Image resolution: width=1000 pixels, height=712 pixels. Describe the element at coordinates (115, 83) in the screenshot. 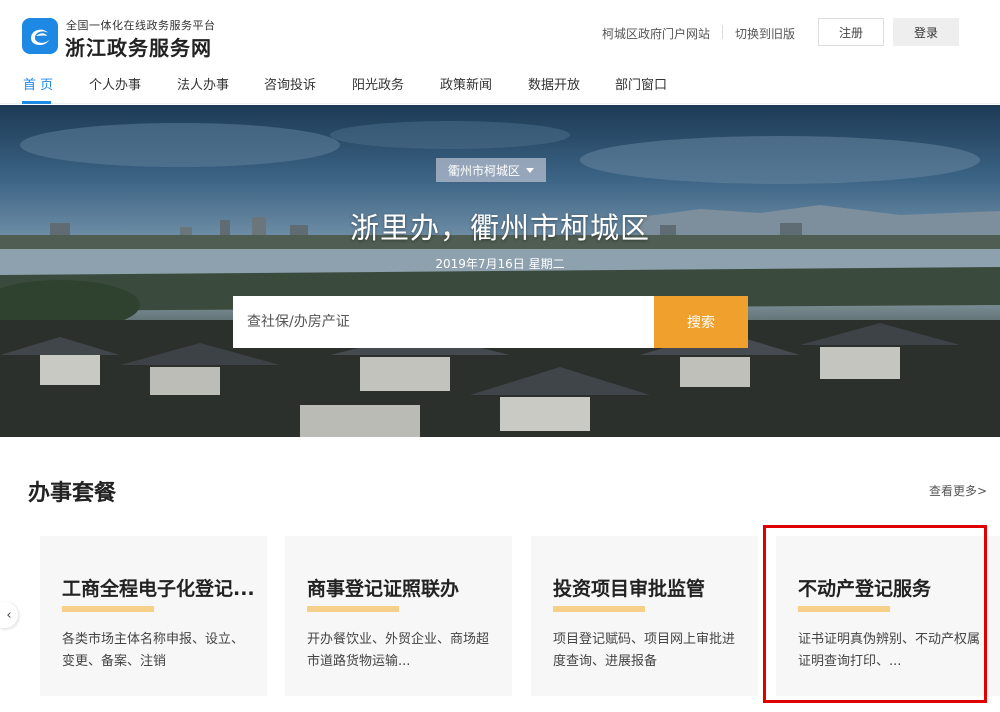

I see `nav-item-personal: 个人办事` at that location.